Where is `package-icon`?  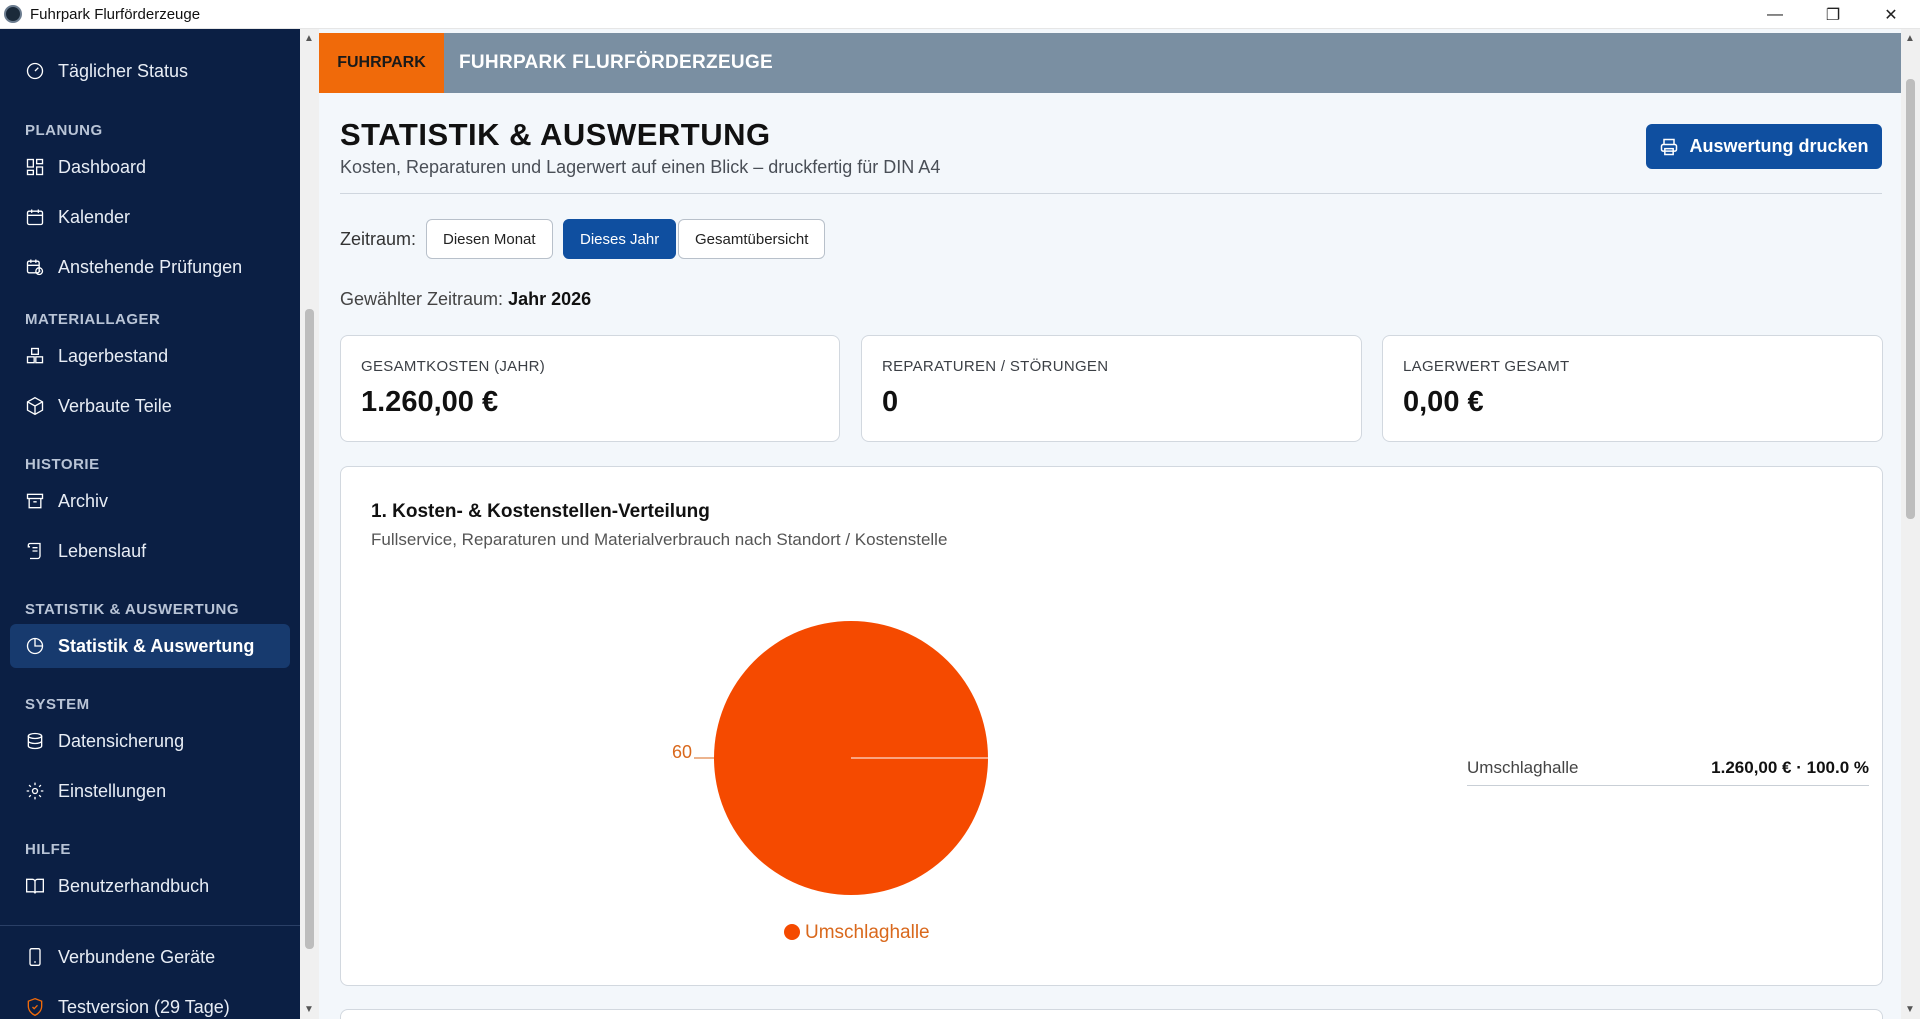
package-icon is located at coordinates (35, 406).